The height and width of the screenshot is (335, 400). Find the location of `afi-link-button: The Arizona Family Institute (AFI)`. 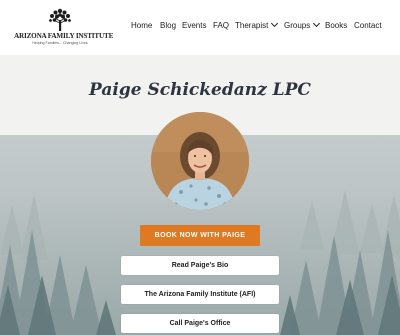

afi-link-button: The Arizona Family Institute (AFI) is located at coordinates (200, 294).